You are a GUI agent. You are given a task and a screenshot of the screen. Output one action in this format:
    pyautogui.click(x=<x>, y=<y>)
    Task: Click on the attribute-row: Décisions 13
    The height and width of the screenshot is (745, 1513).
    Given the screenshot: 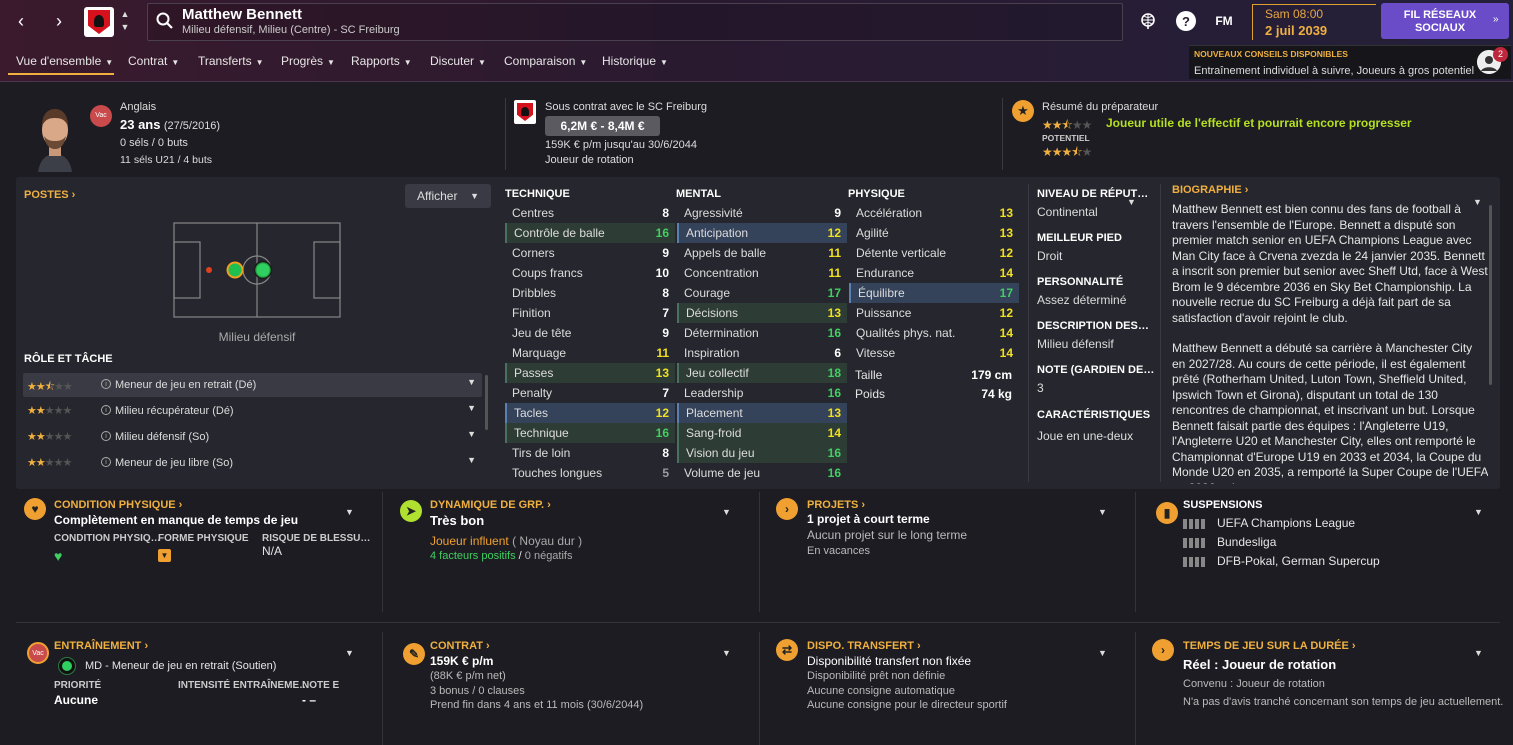 What is the action you would take?
    pyautogui.click(x=762, y=313)
    